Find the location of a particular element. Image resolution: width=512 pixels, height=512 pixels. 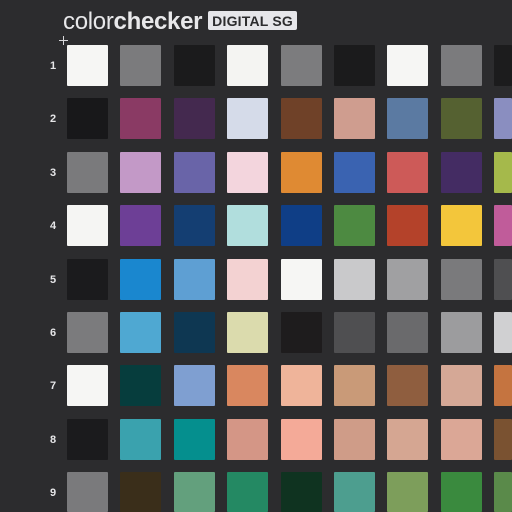

row-label: 6 is located at coordinates (53, 333).